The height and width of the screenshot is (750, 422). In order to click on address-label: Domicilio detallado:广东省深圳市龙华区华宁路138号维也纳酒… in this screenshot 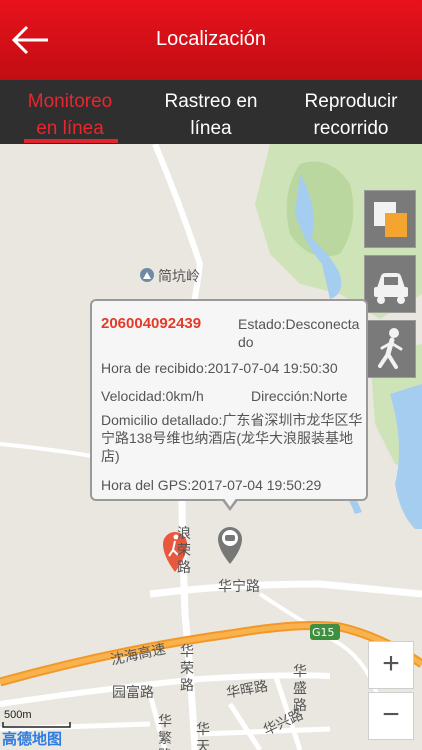, I will do `click(232, 438)`.